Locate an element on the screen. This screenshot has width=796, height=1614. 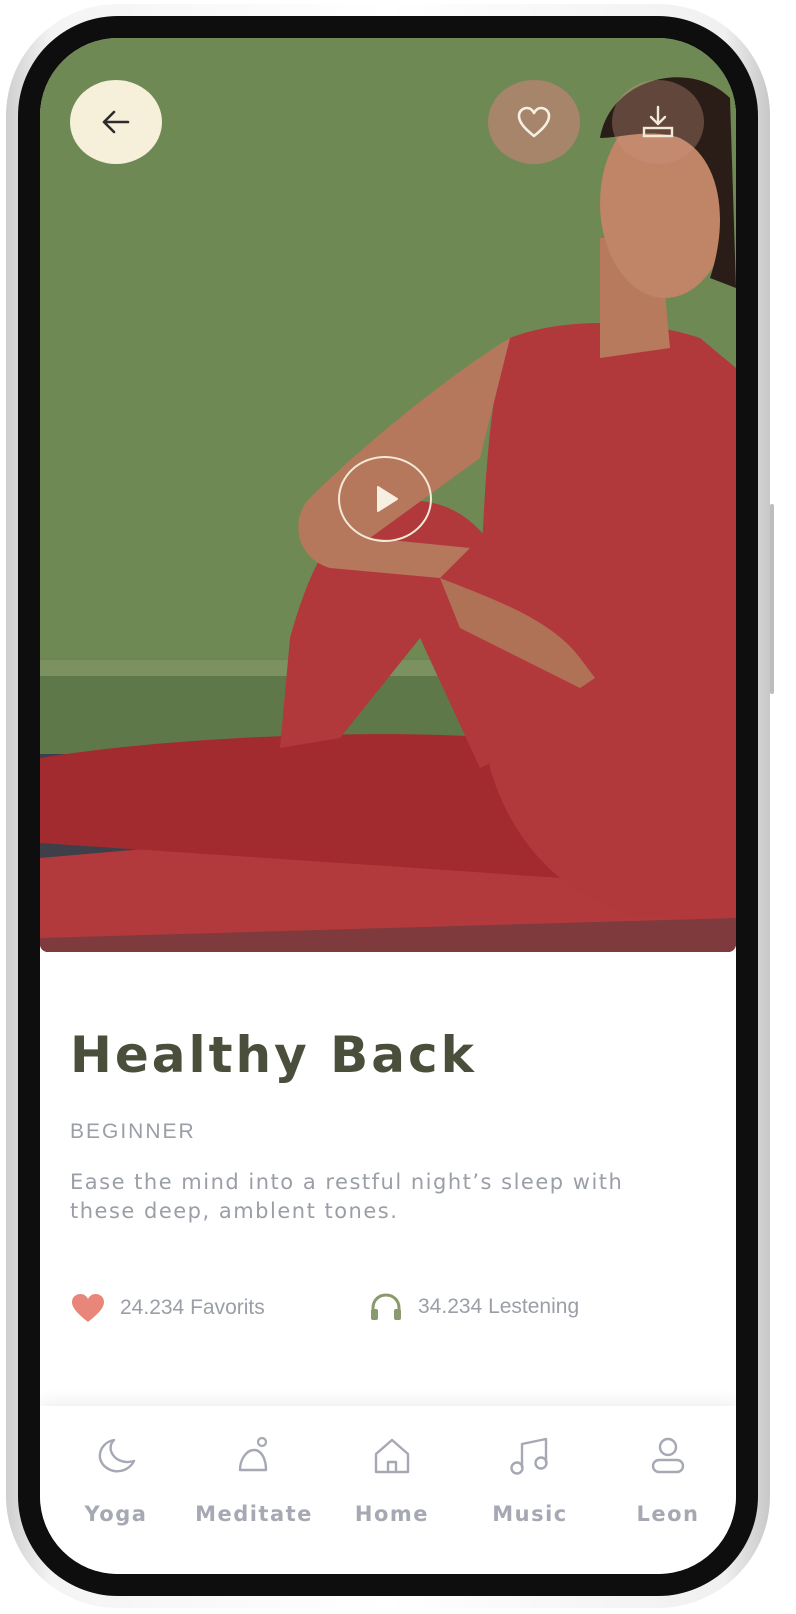
favorite-button is located at coordinates (534, 122).